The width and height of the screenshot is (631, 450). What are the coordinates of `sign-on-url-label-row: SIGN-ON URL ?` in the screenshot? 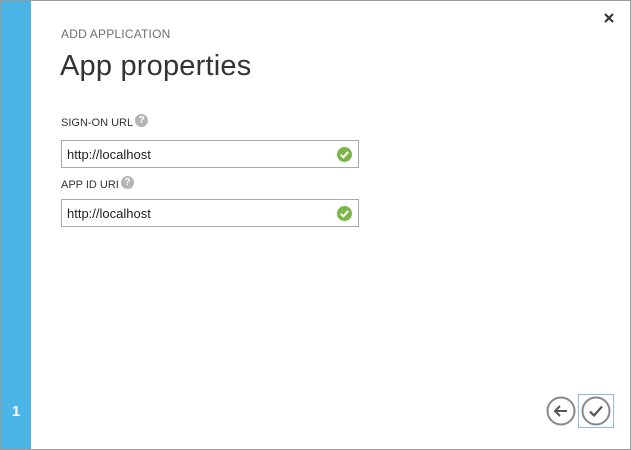 It's located at (105, 121).